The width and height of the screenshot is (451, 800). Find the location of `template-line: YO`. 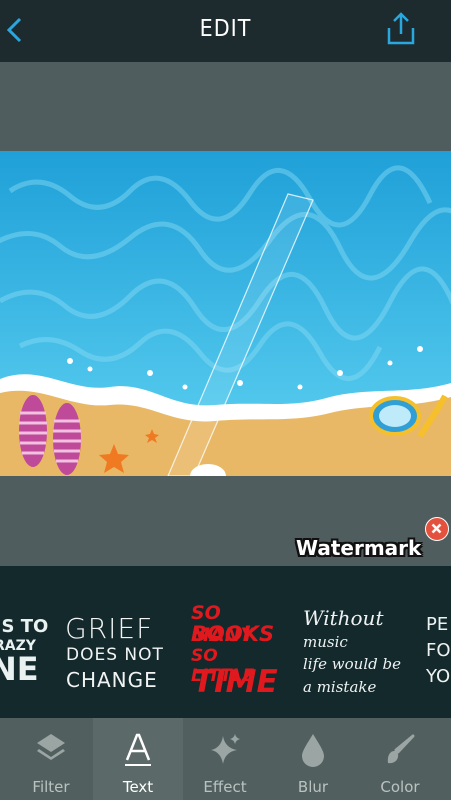

template-line: YO is located at coordinates (438, 676).